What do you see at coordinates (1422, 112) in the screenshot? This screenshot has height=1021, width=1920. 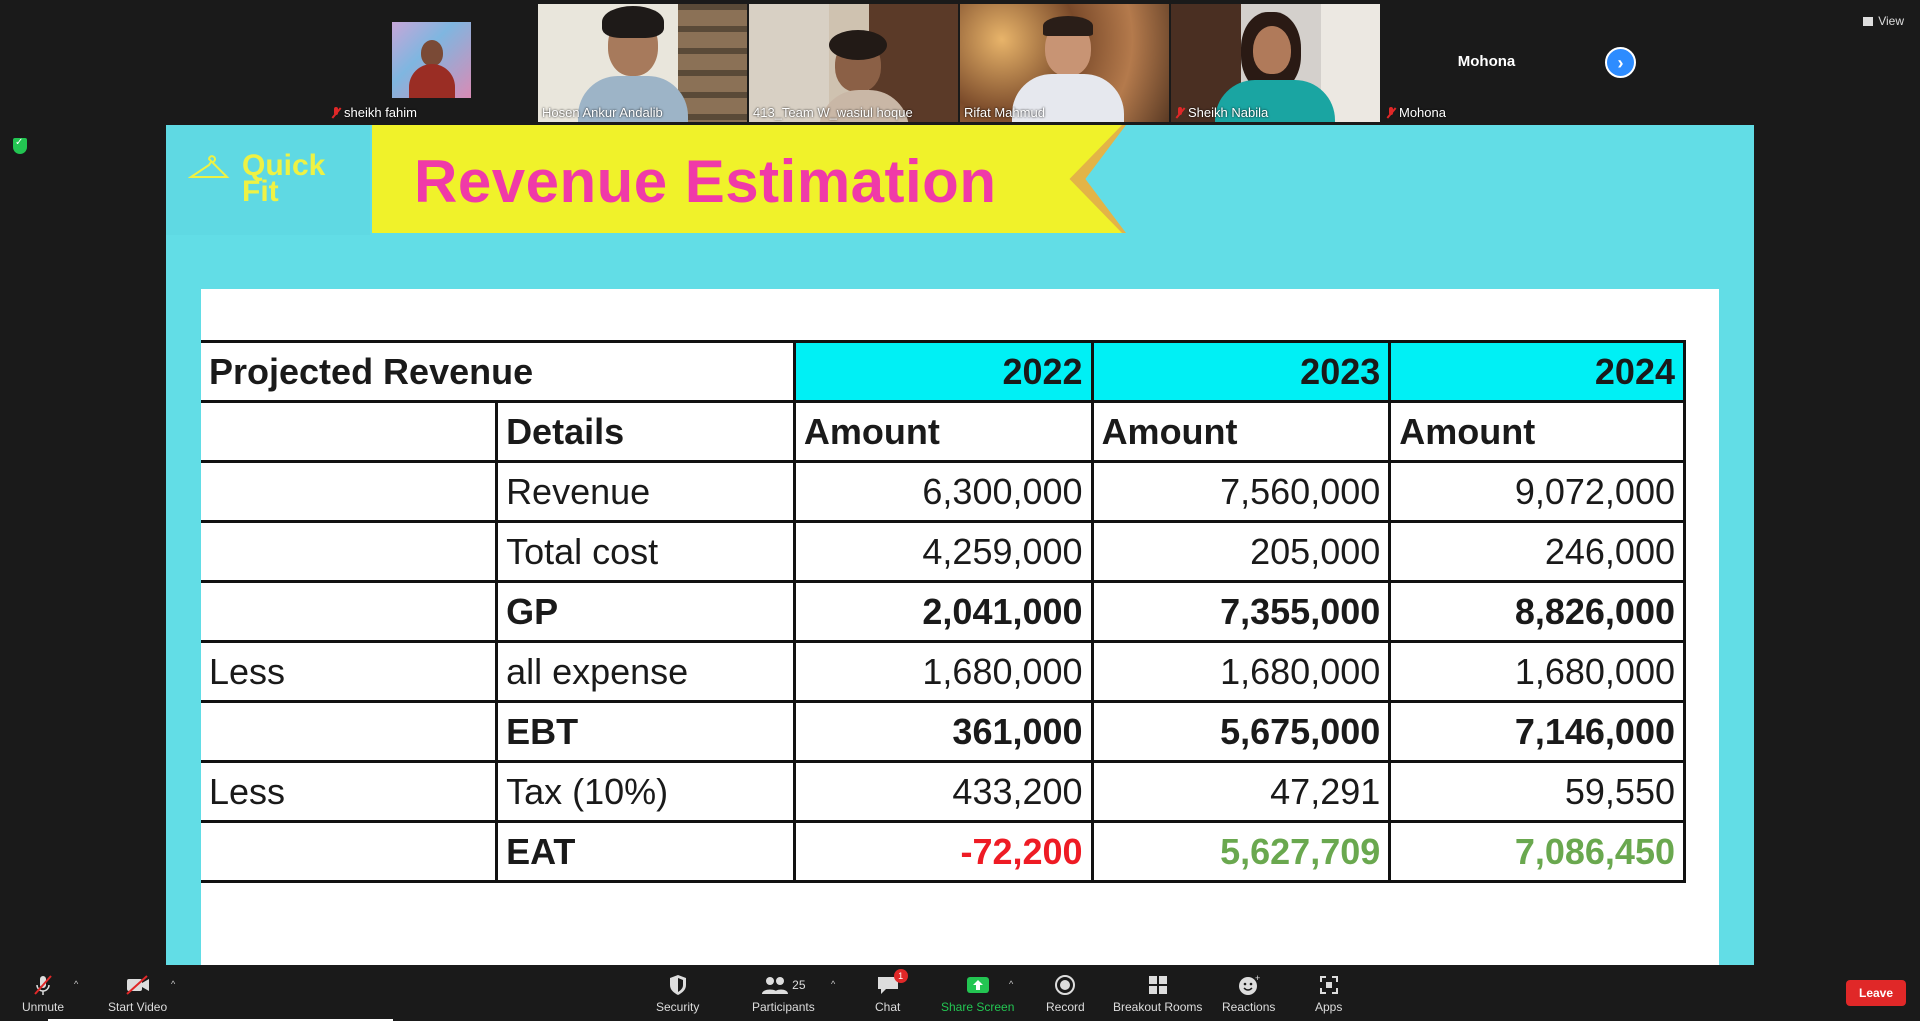 I see `participant-name: Mohona` at bounding box center [1422, 112].